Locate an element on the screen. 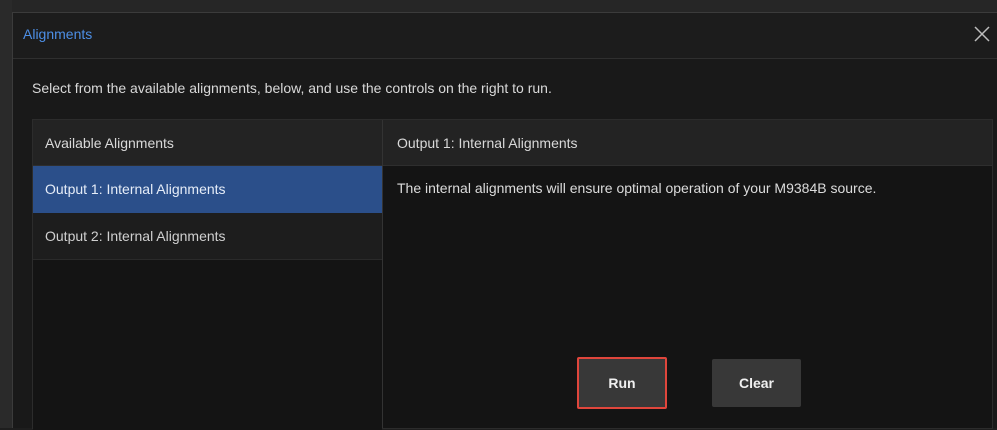 This screenshot has height=430, width=997. dialog-title: Alignments is located at coordinates (58, 34).